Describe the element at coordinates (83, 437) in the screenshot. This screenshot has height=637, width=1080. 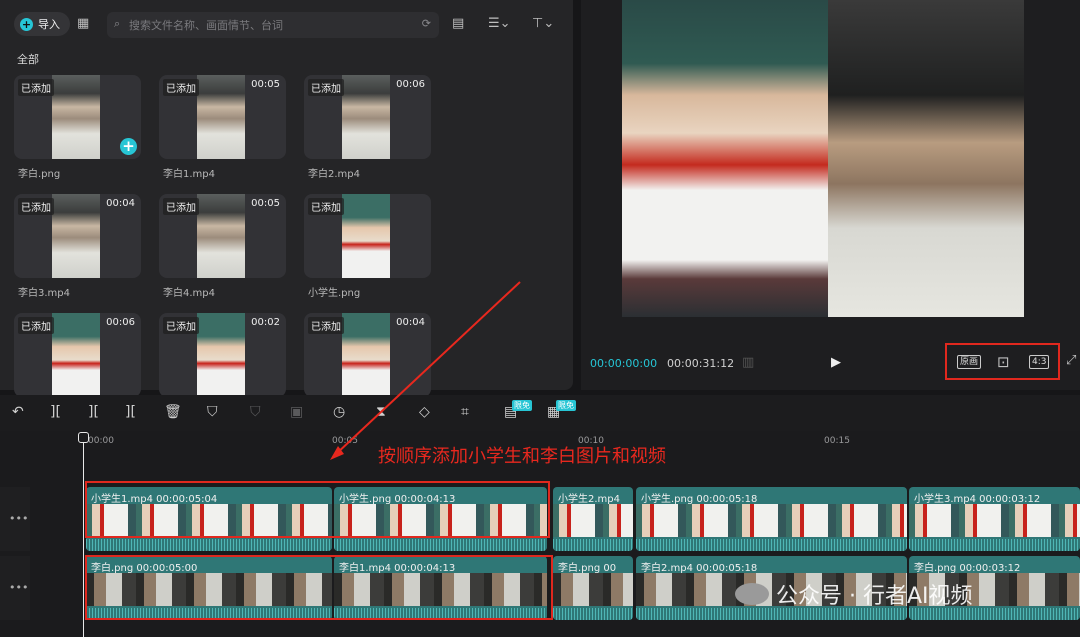
I see `playhead-handle` at that location.